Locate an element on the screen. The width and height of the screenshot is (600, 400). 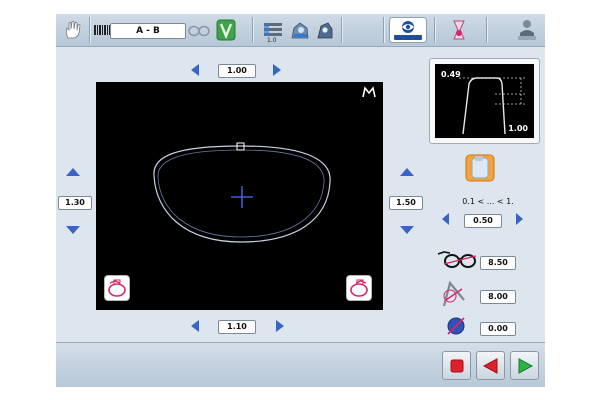
range-label: 0.1 < ... < 1. is located at coordinates (488, 201).